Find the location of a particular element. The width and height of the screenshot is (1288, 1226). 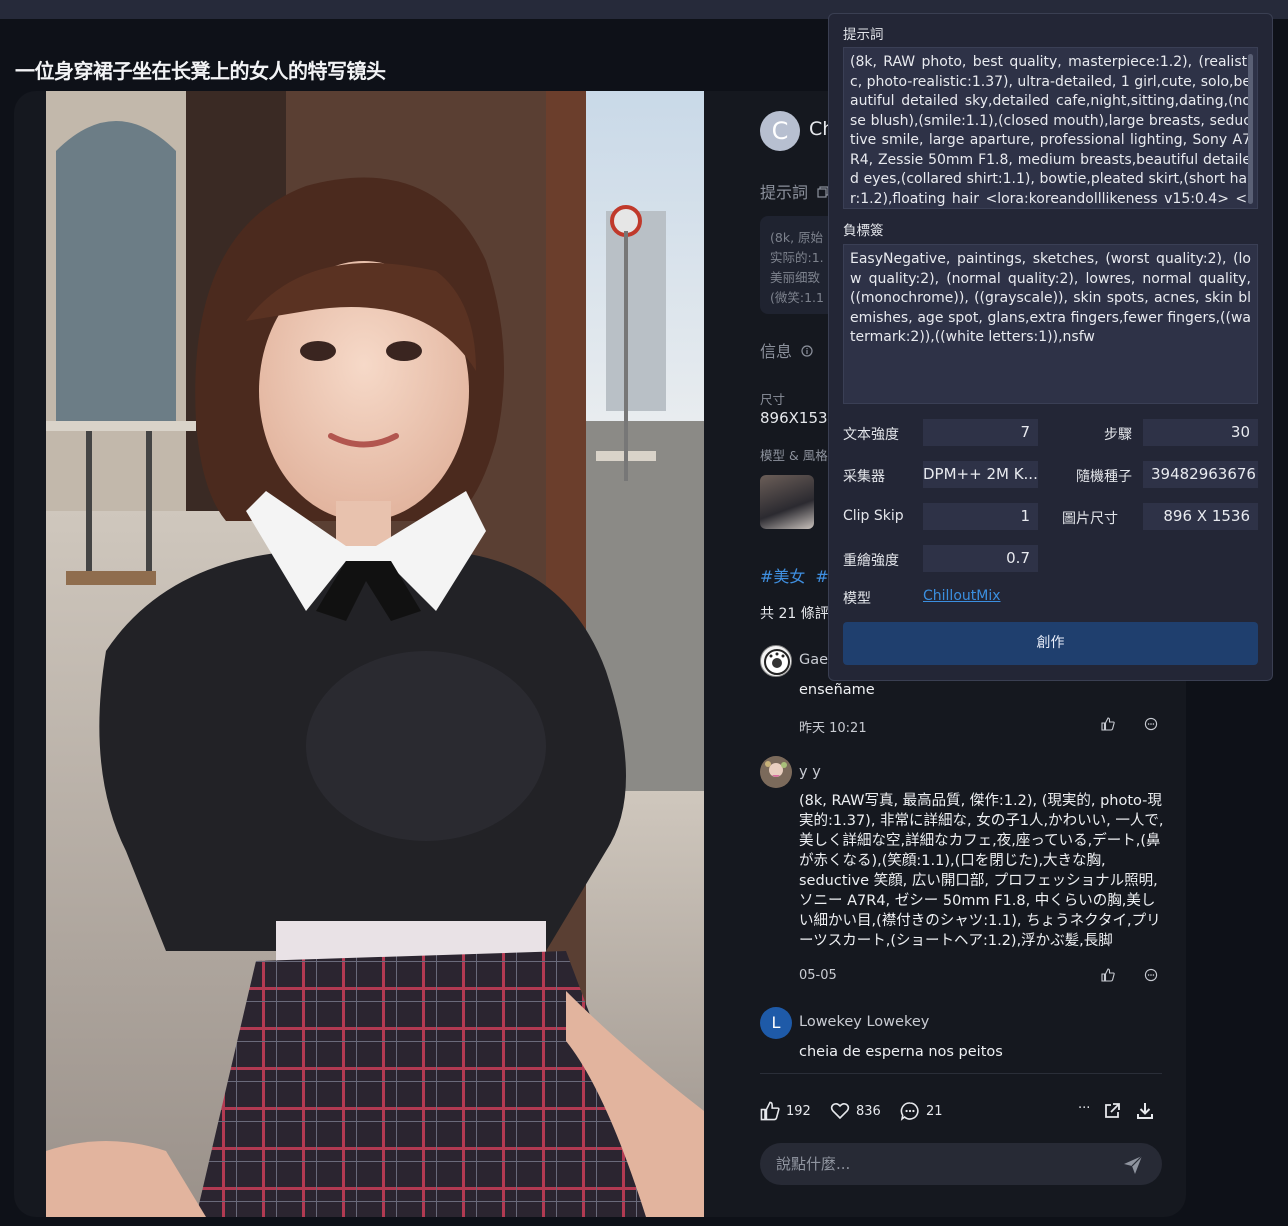

comment-text: cheia de esperna nos peitos is located at coordinates (901, 1052).